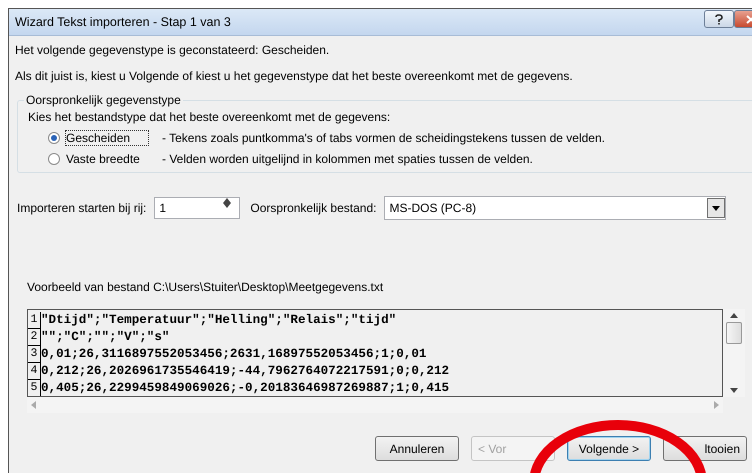  What do you see at coordinates (81, 208) in the screenshot?
I see `start-row-label: Importeren starten bij rij:` at bounding box center [81, 208].